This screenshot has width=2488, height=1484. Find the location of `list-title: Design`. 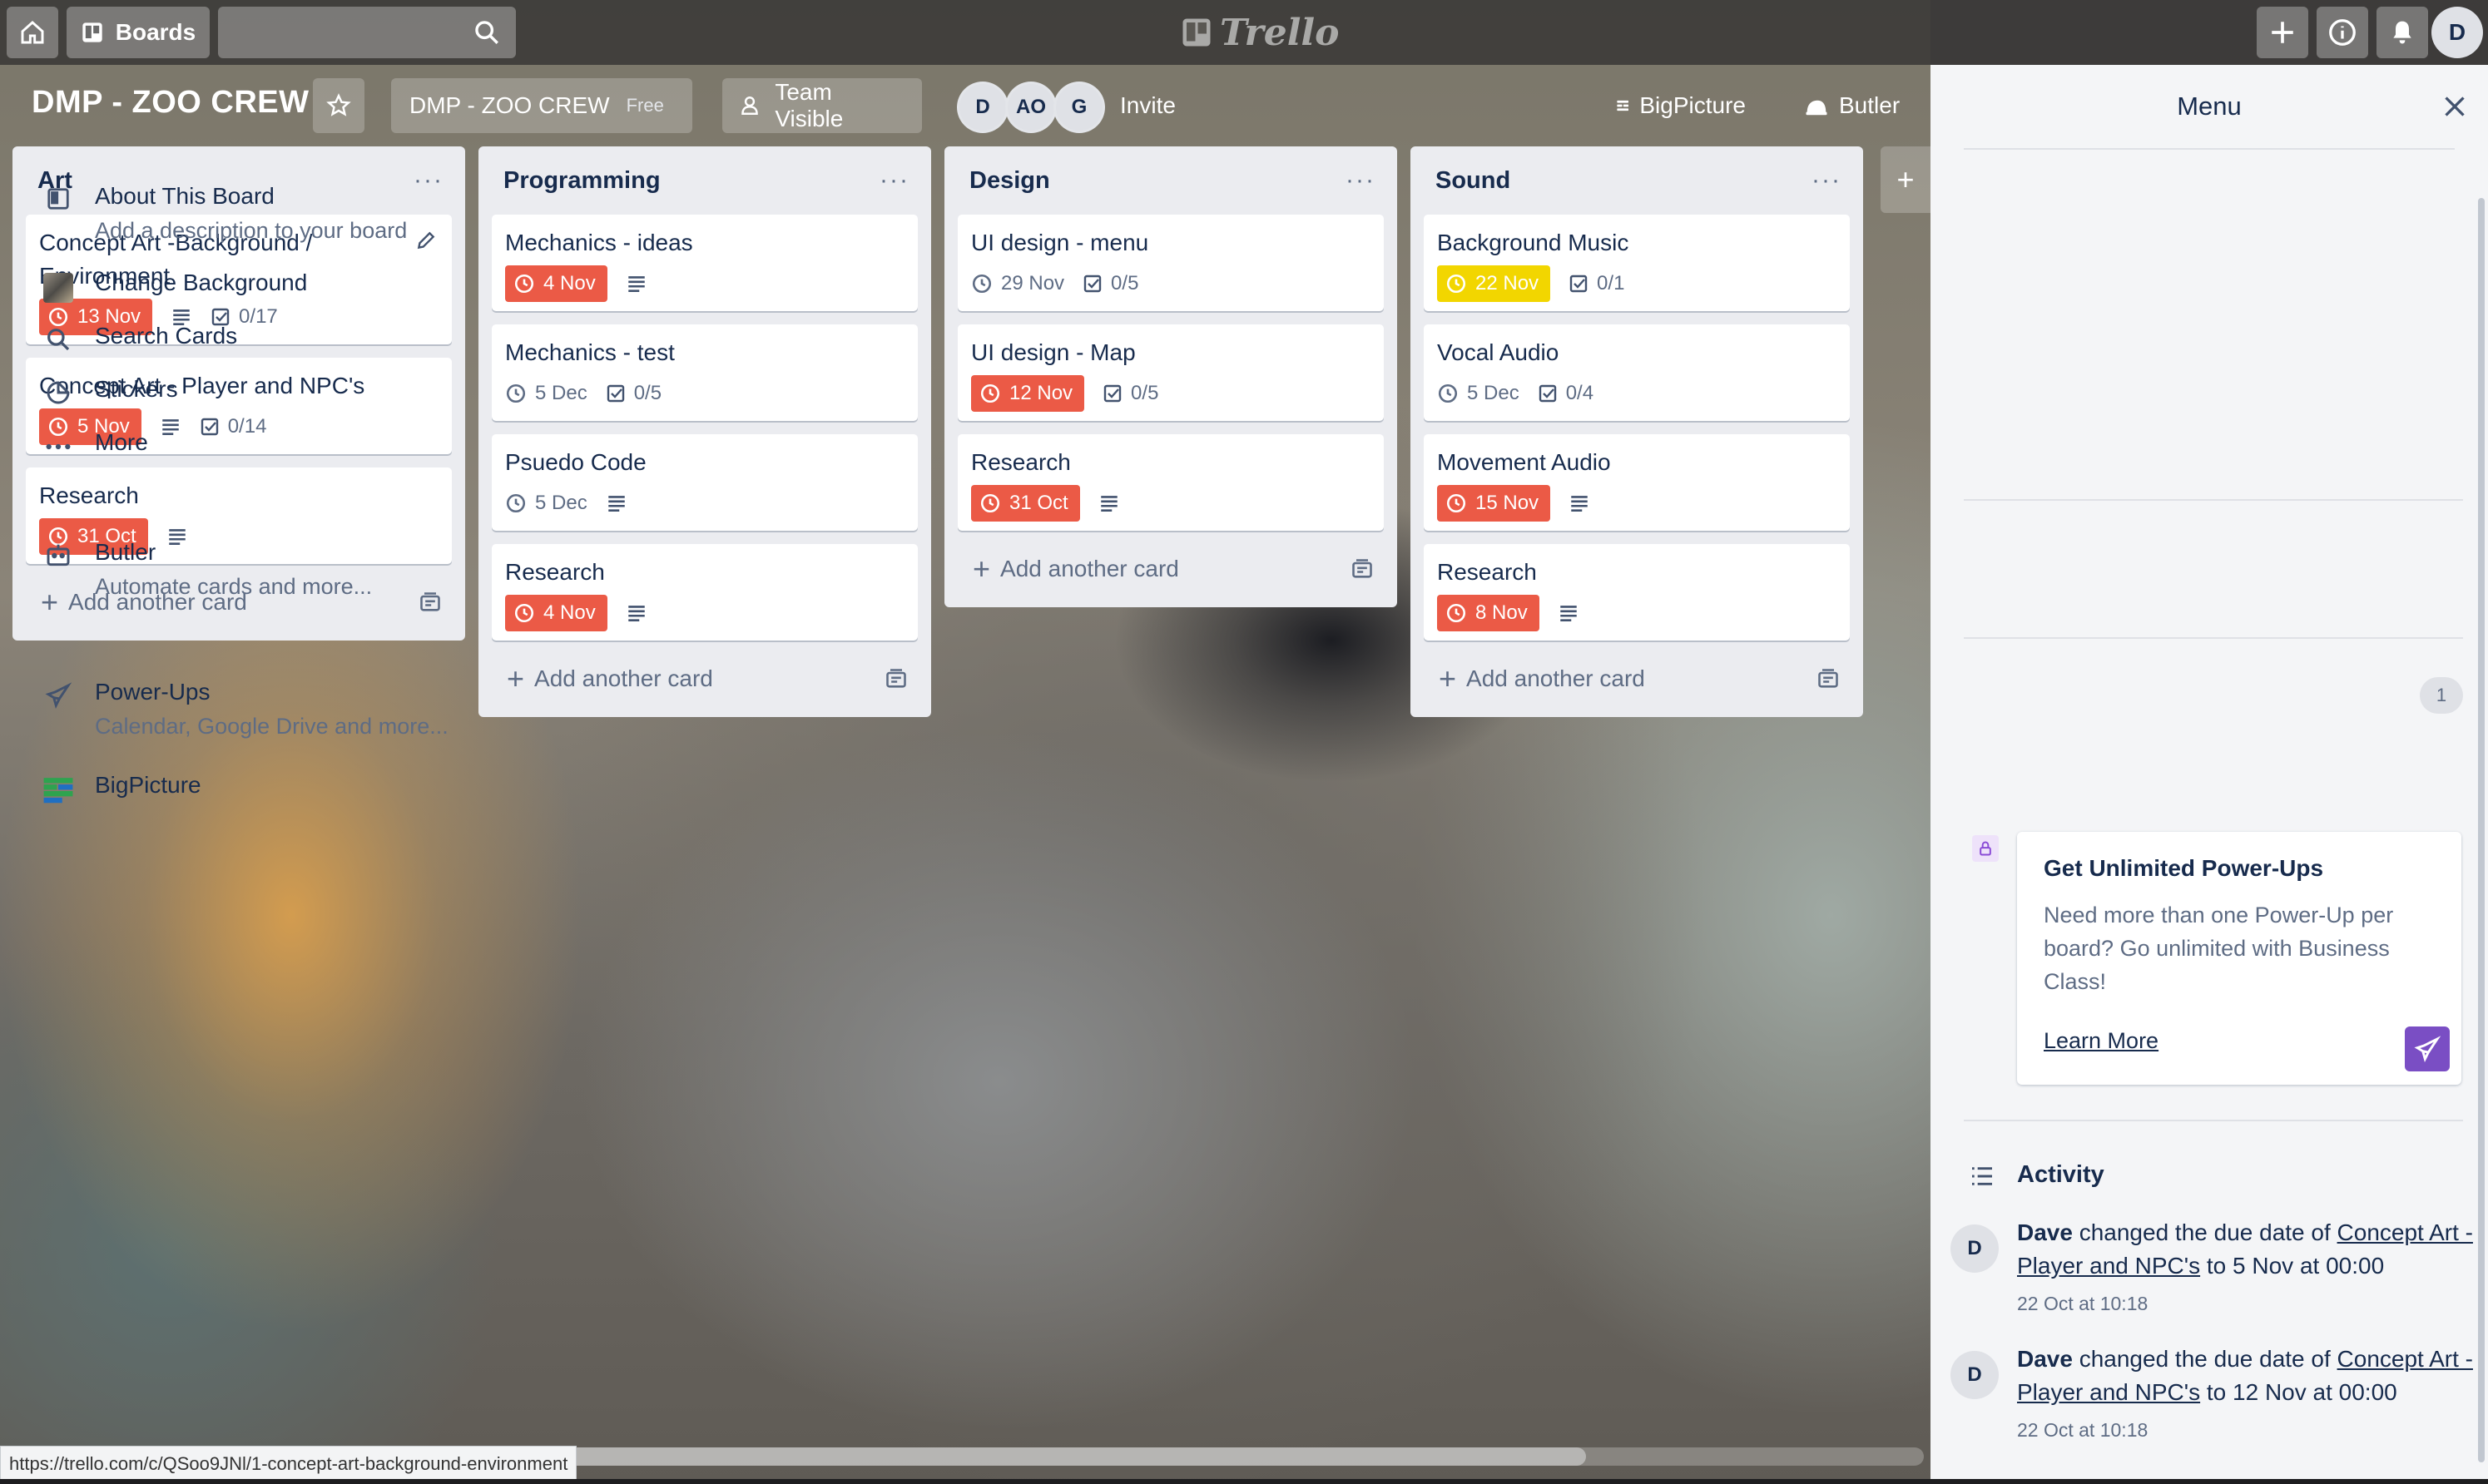

list-title: Design is located at coordinates (1009, 181).